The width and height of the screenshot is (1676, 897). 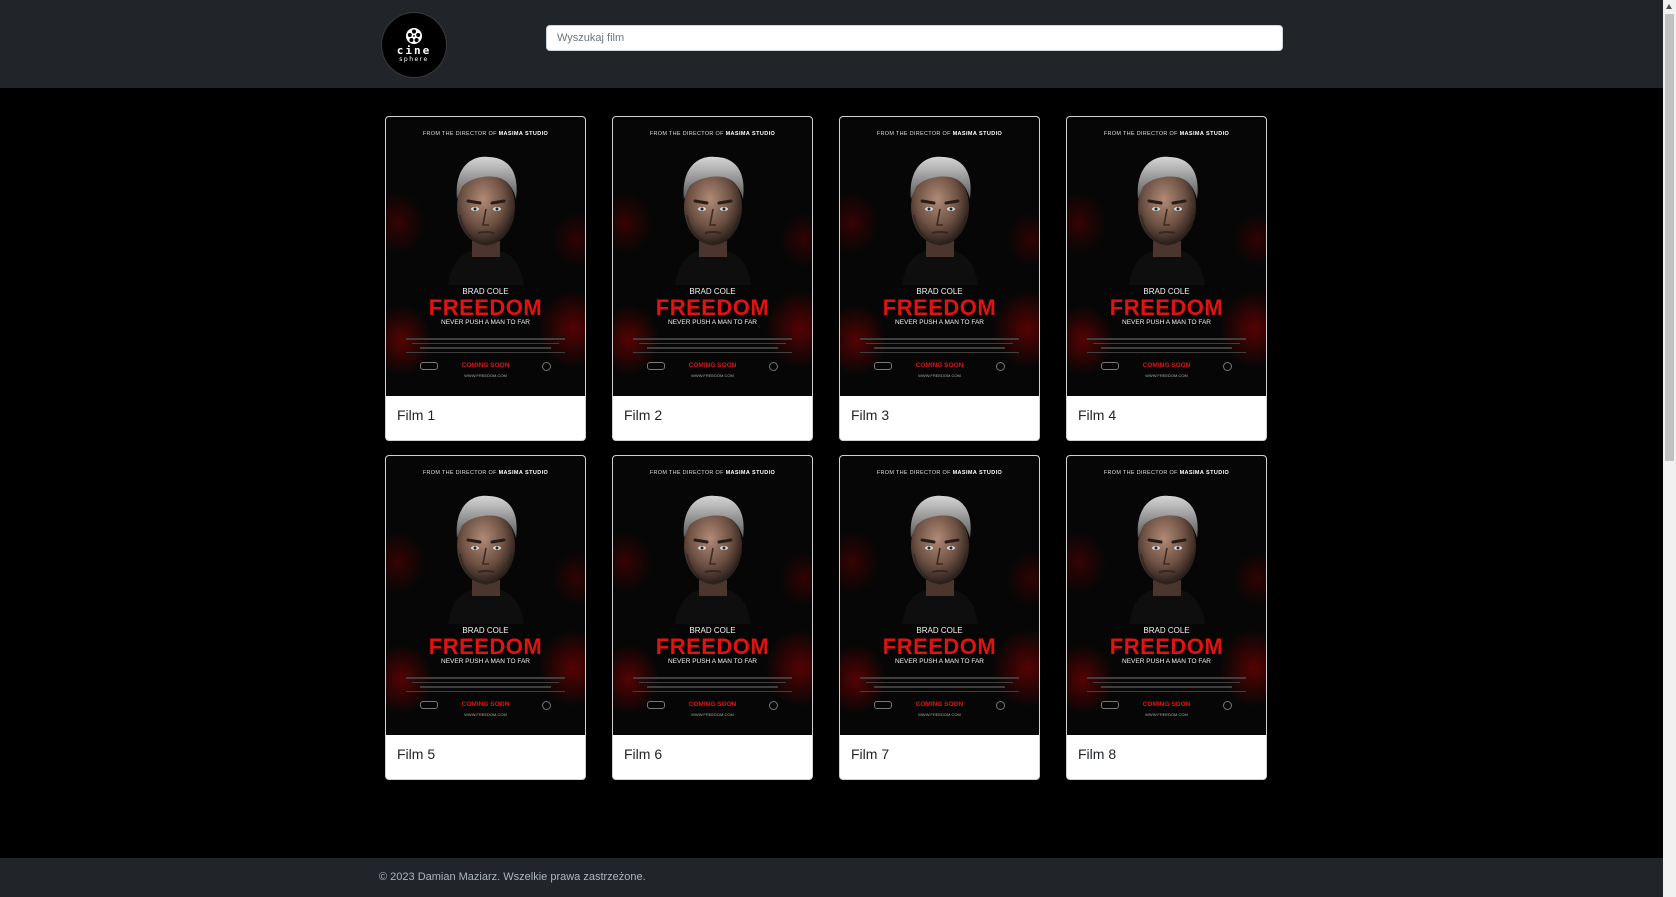 I want to click on page-scrollbar, so click(x=1669, y=448).